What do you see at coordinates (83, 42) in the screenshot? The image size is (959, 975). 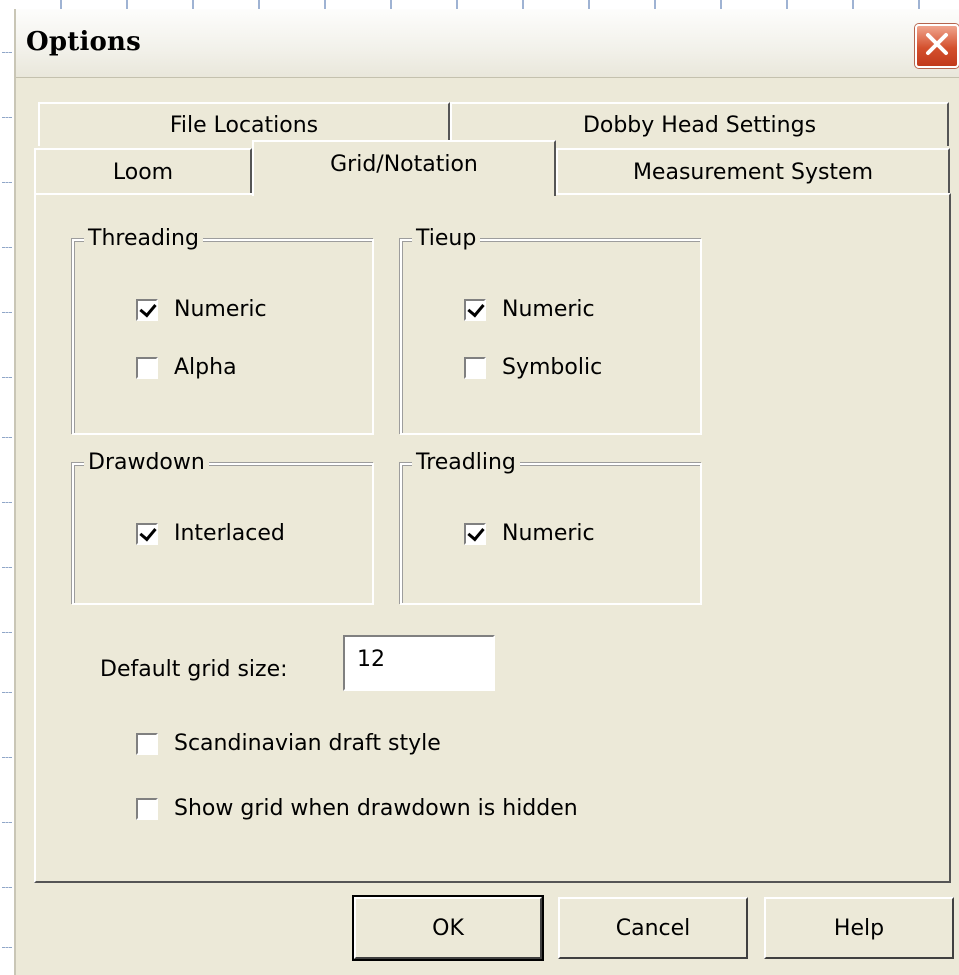 I see `window-title: Options` at bounding box center [83, 42].